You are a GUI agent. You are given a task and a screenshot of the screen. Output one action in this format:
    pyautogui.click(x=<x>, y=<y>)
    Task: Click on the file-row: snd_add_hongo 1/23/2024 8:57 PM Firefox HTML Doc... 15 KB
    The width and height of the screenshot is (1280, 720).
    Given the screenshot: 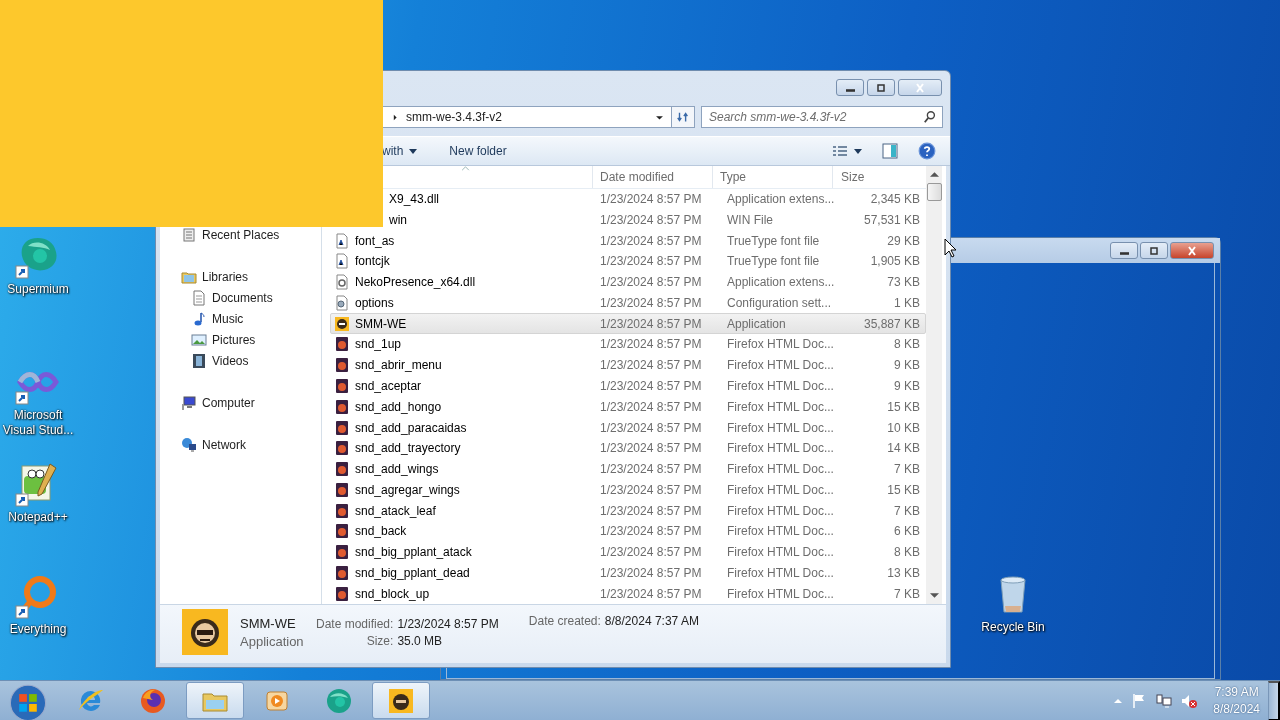 What is the action you would take?
    pyautogui.click(x=628, y=407)
    